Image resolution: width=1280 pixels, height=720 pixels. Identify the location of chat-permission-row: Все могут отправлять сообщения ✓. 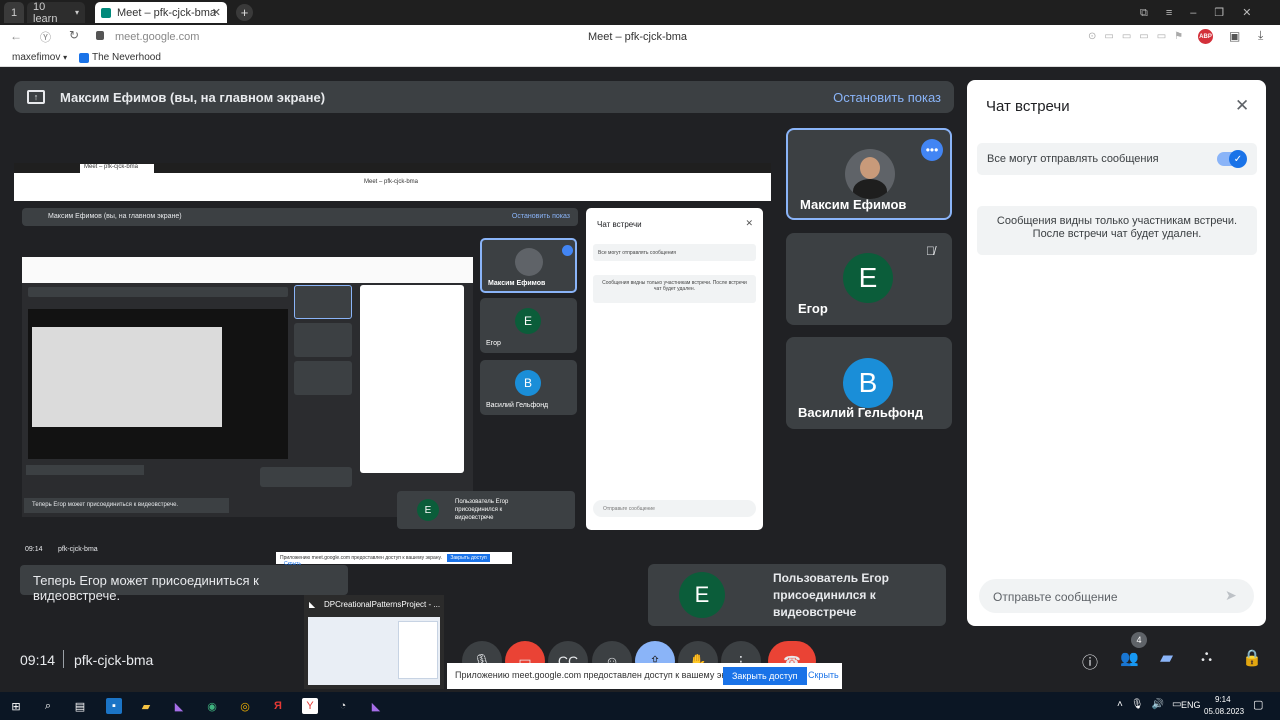
(1117, 159).